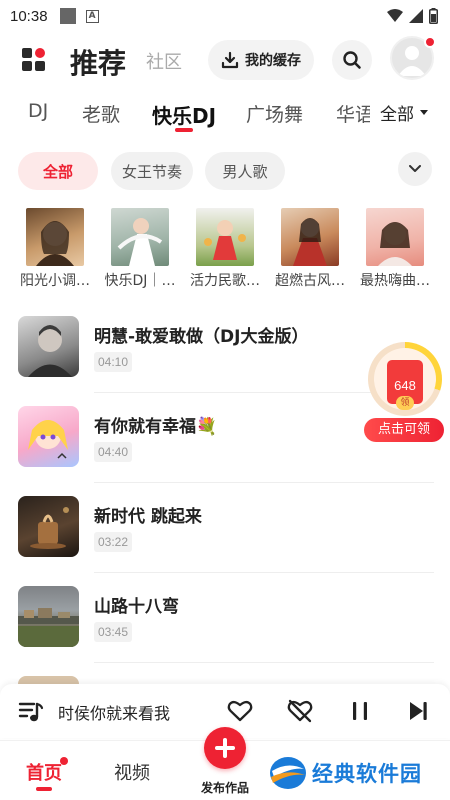 The height and width of the screenshot is (800, 450). What do you see at coordinates (38, 111) in the screenshot?
I see `category-tab-dj: DJ` at bounding box center [38, 111].